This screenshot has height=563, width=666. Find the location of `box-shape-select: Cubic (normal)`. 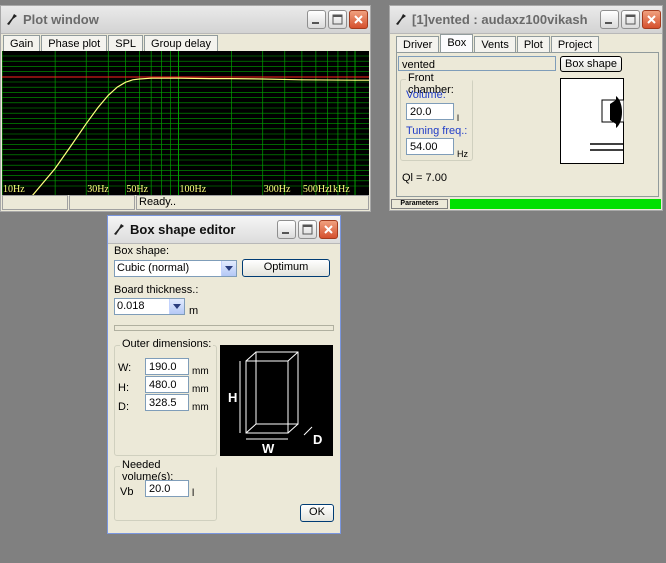

box-shape-select: Cubic (normal) is located at coordinates (175, 268).